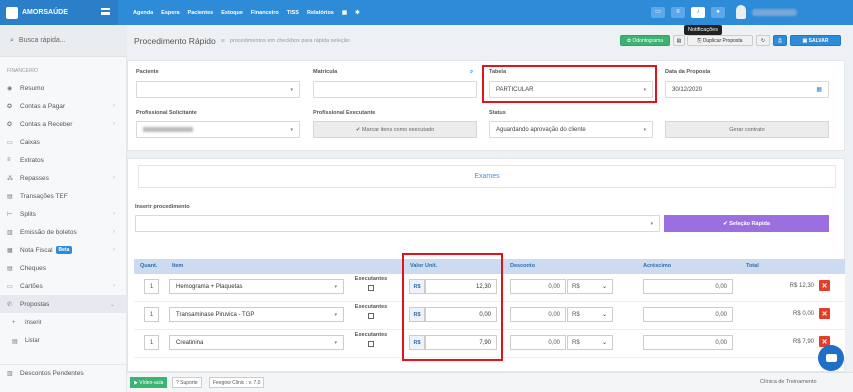 This screenshot has width=853, height=392. I want to click on sidebar-item-contas-pagar: ✪ Contas a Pagar ›, so click(63, 106).